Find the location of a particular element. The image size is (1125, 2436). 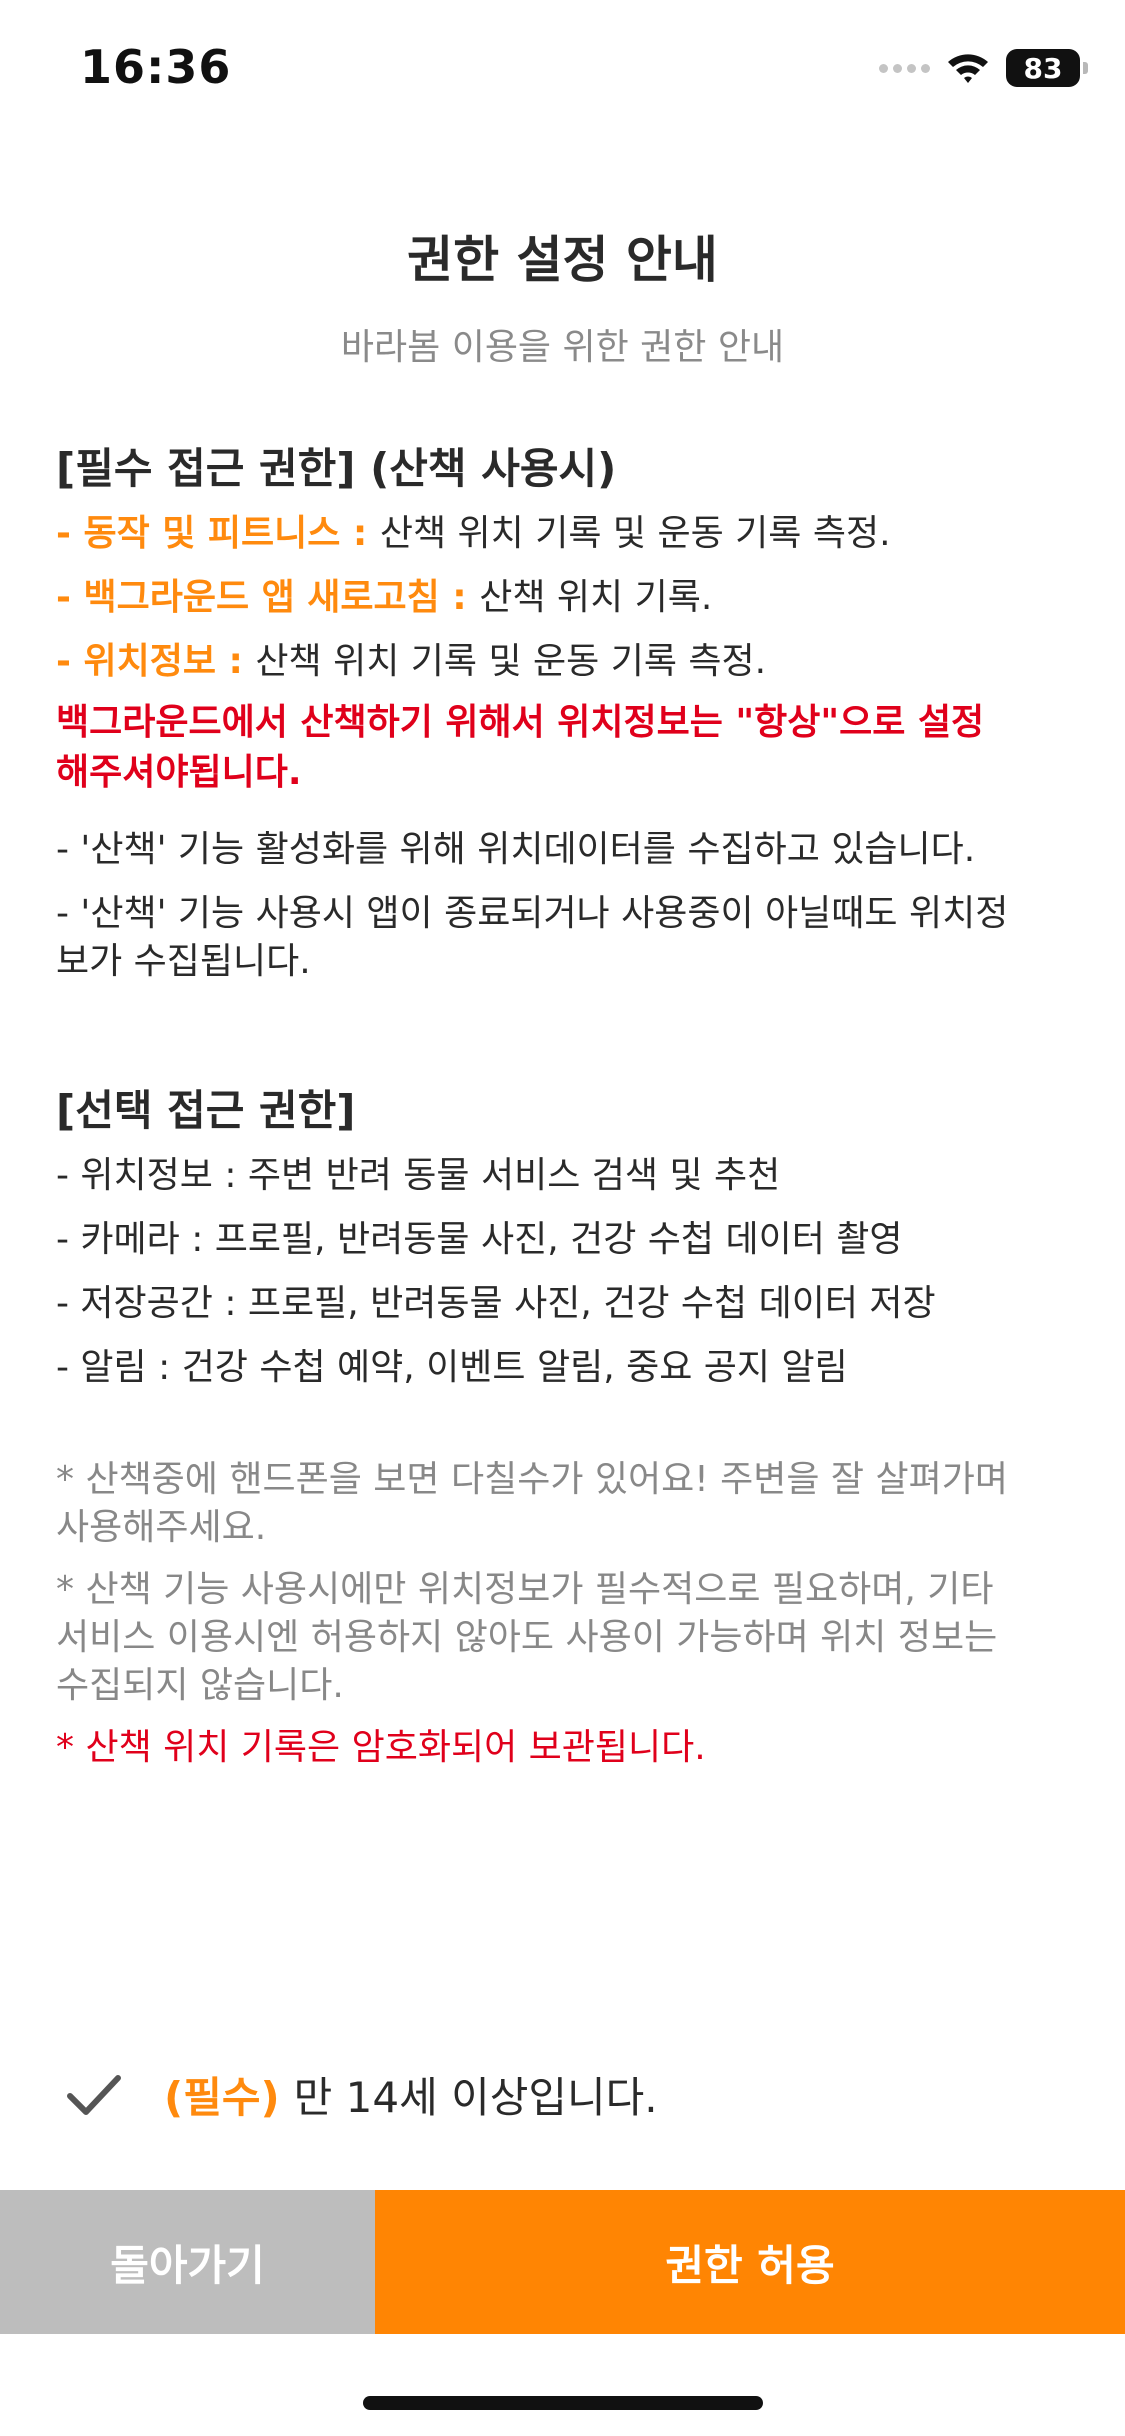

optional-permission-item: - 저장공간 : 프로필, 반려동물 사진, 건강 수첩 데이터 저장 is located at coordinates (496, 1303).